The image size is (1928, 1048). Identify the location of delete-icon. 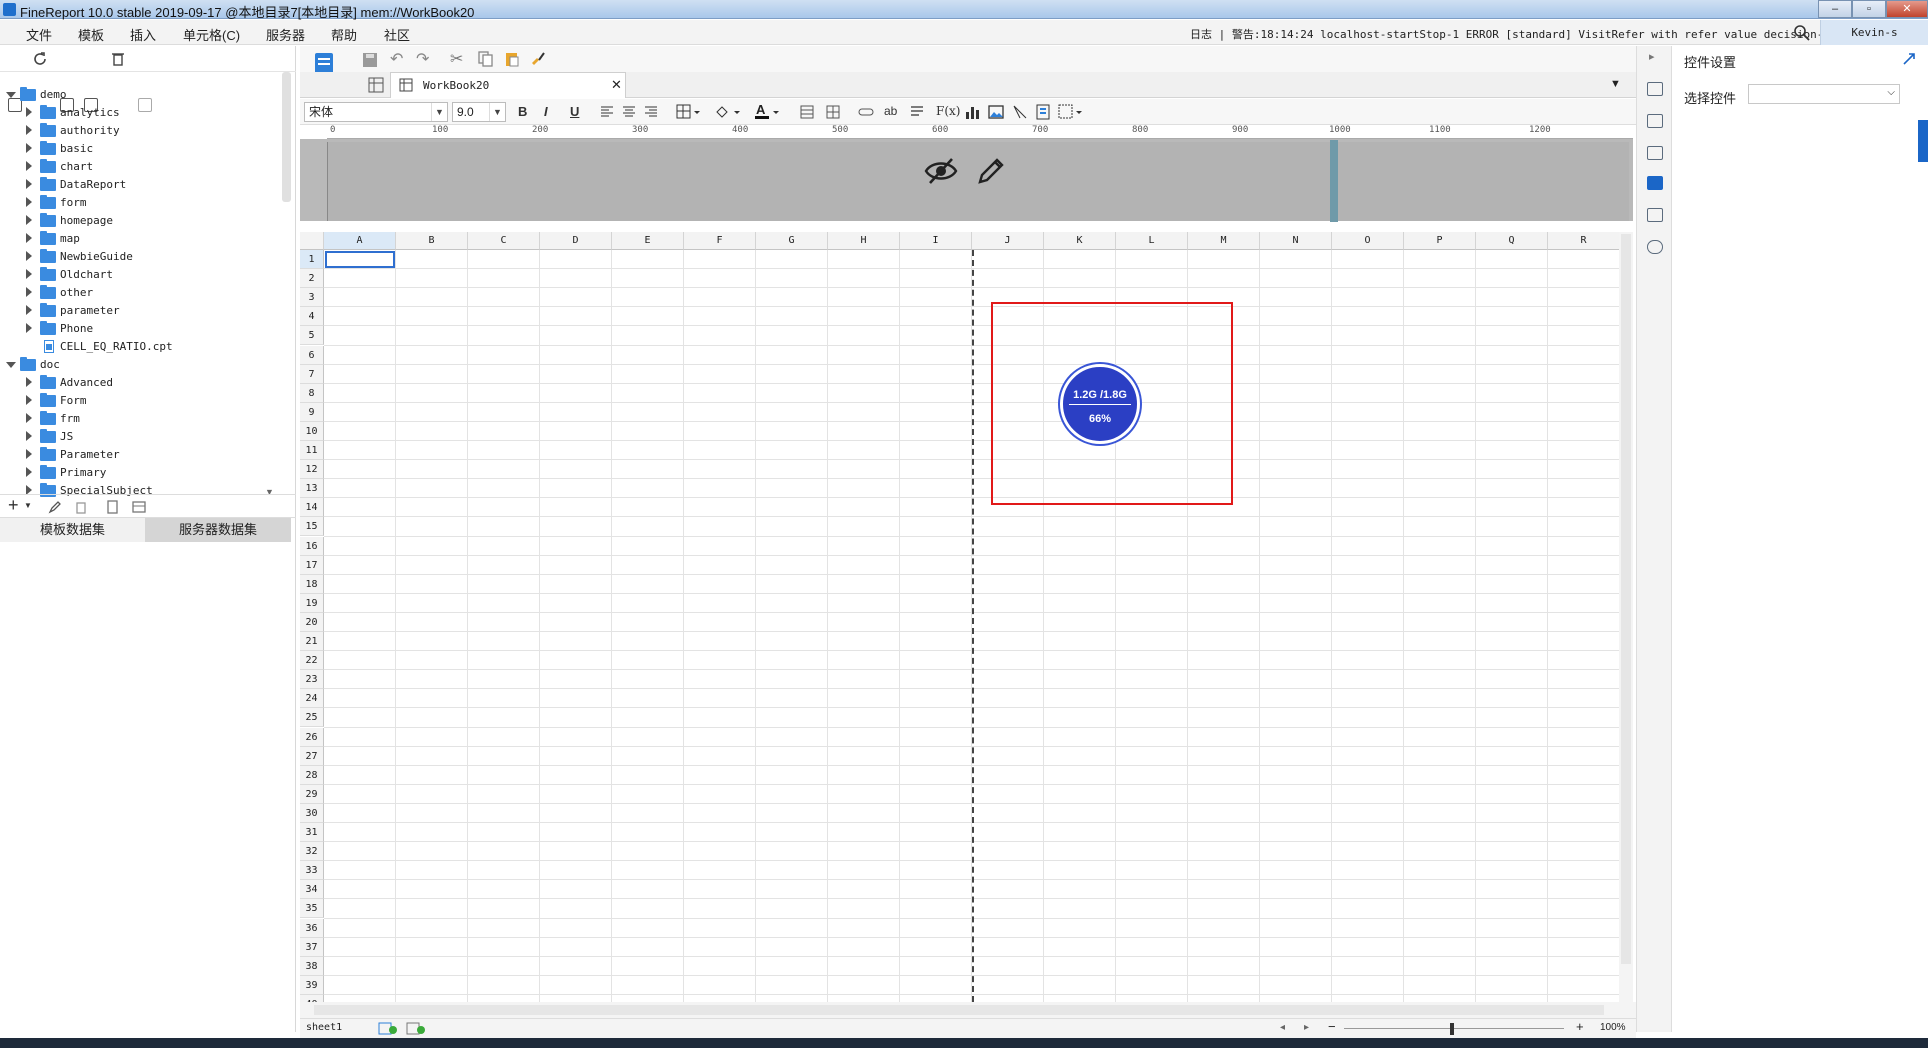
(118, 59).